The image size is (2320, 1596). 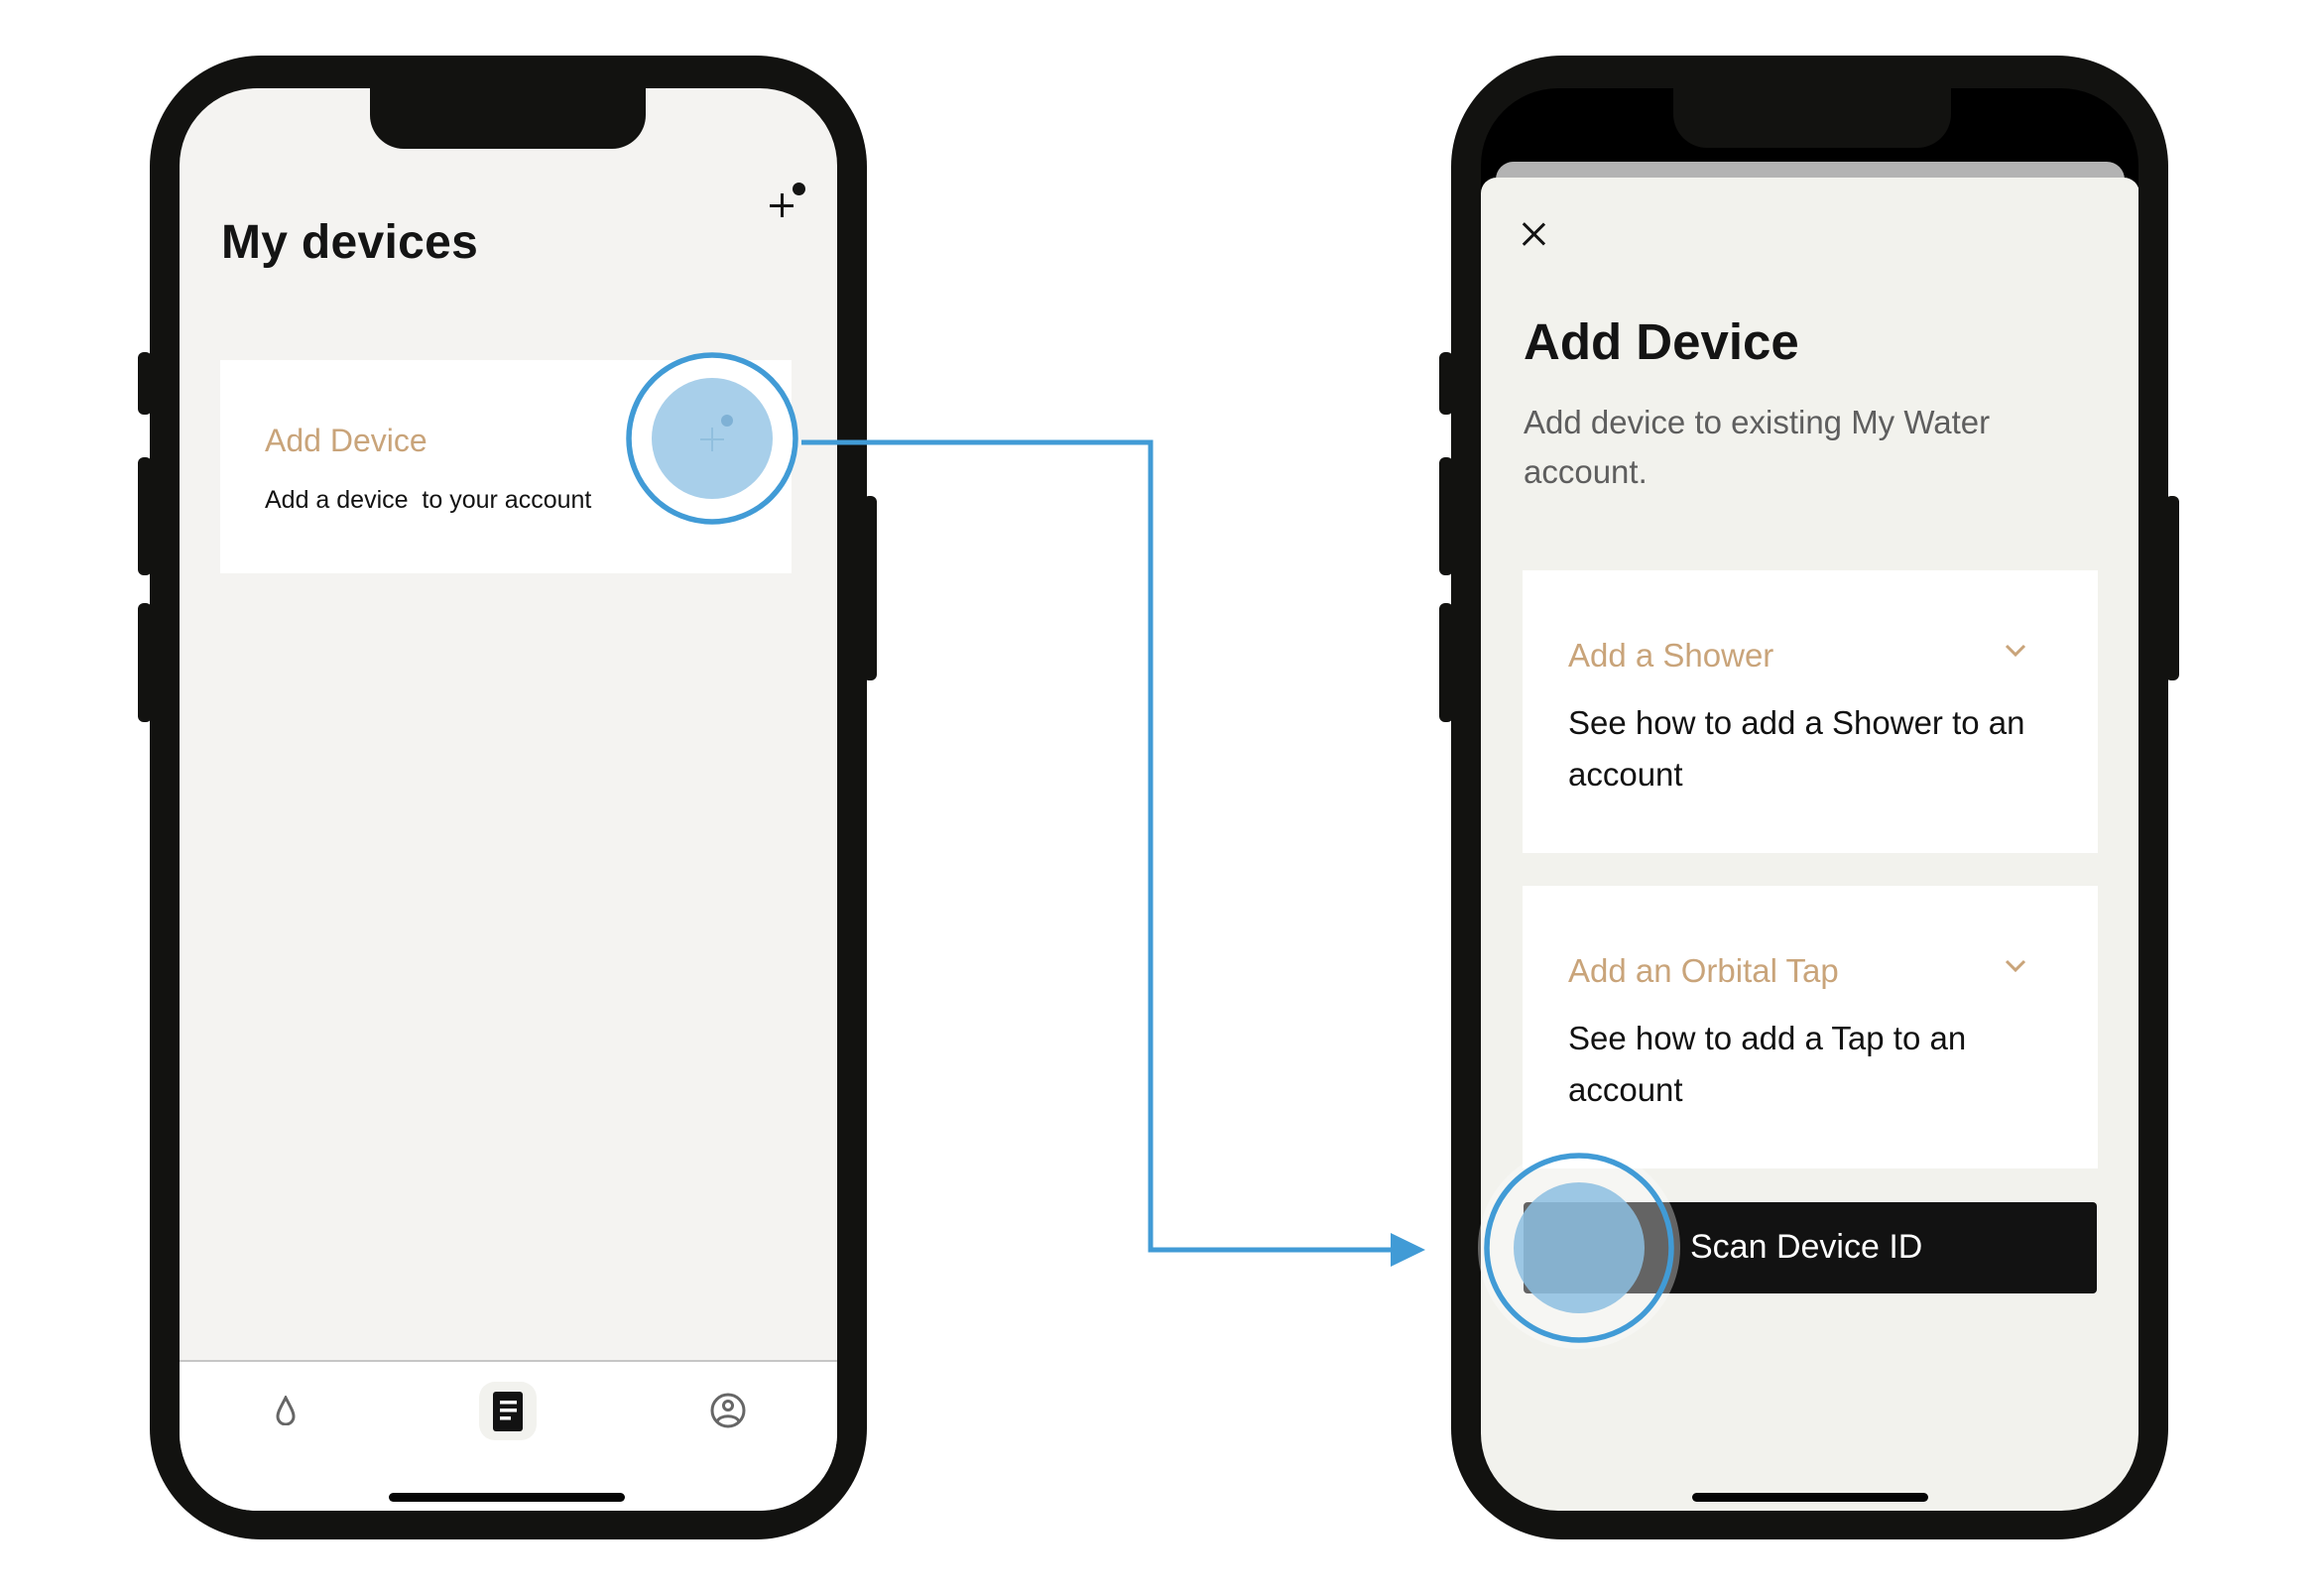 I want to click on flow-arrow, so click(x=1113, y=853).